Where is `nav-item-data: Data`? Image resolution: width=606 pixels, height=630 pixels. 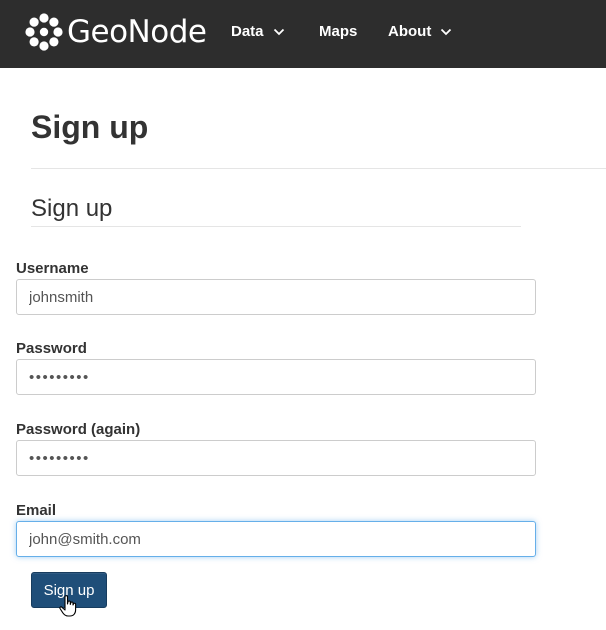
nav-item-data: Data is located at coordinates (258, 31).